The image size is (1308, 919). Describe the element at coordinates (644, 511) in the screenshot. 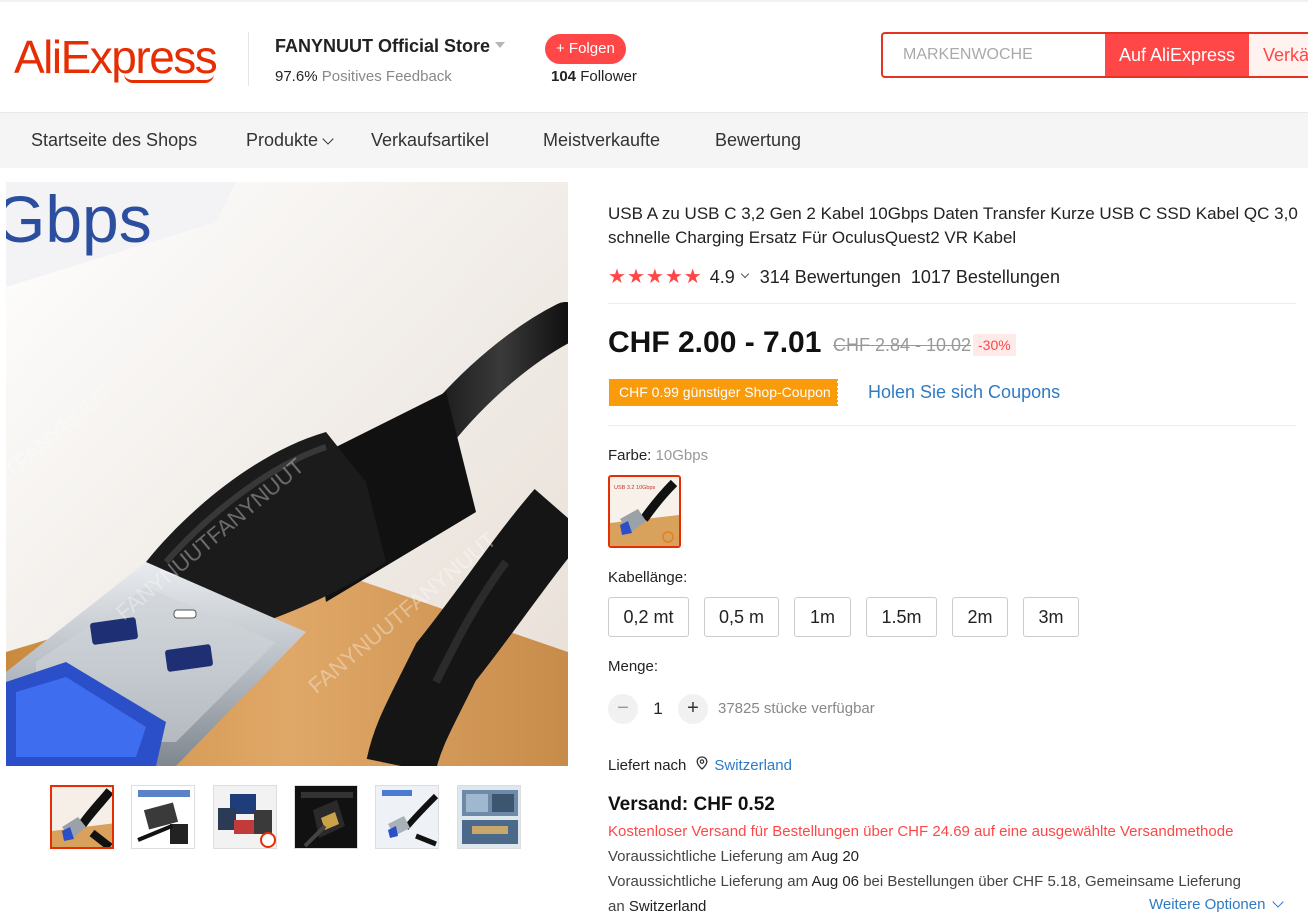

I see `color-option-10gbps: USB 3.2 10Gbps` at that location.